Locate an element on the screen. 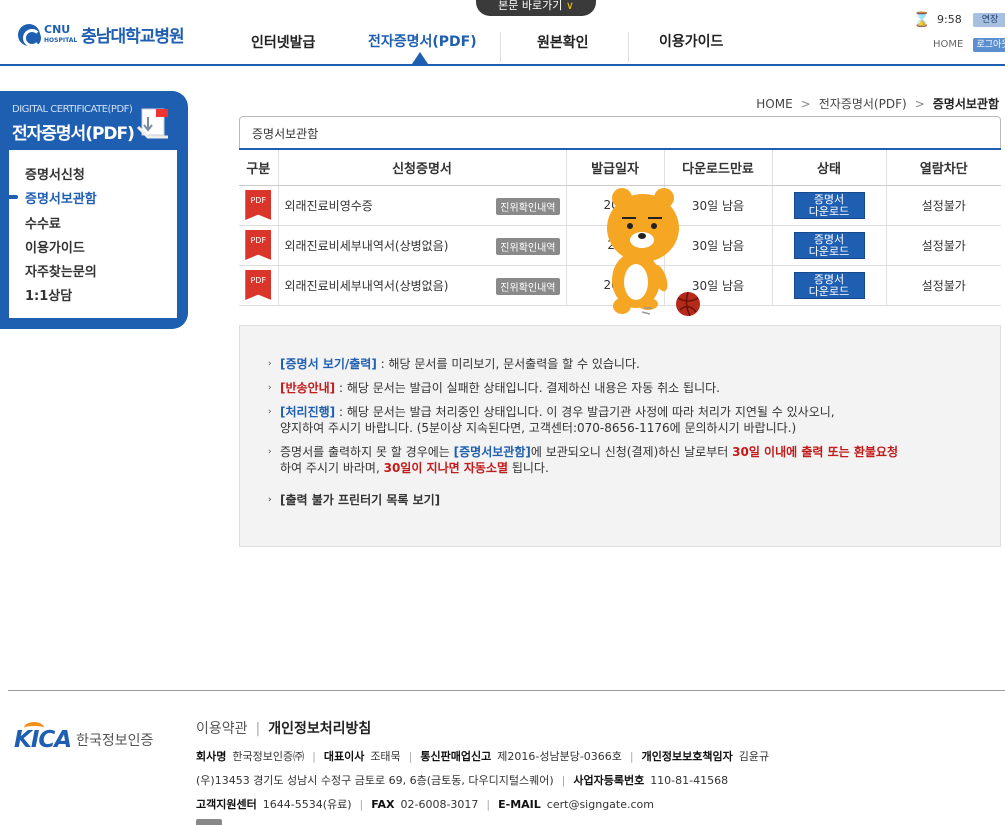 The image size is (1005, 825). active-nav-marker-icon is located at coordinates (420, 58).